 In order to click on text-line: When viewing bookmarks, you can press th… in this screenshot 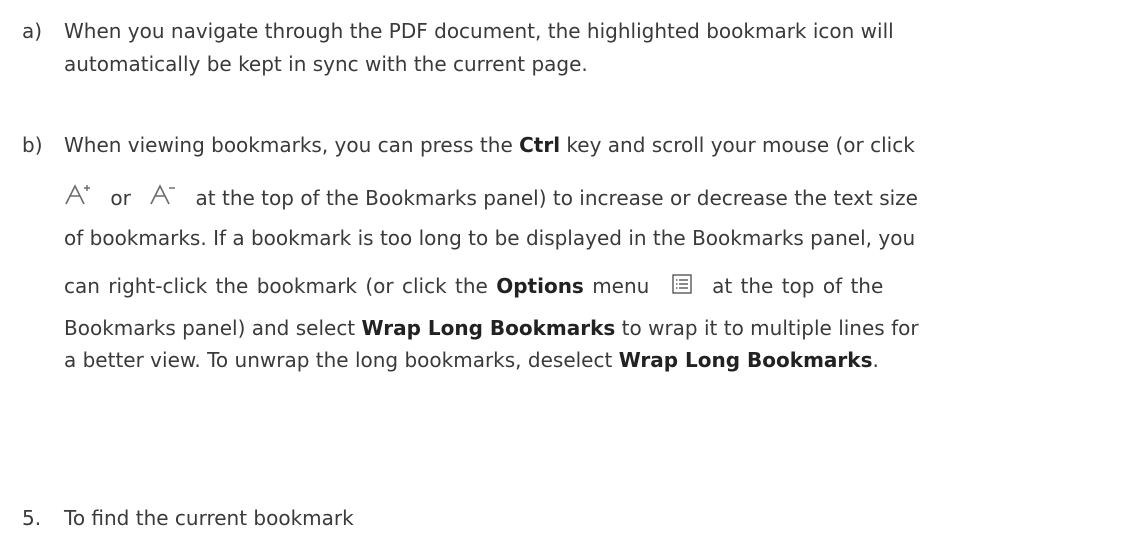, I will do `click(489, 145)`.